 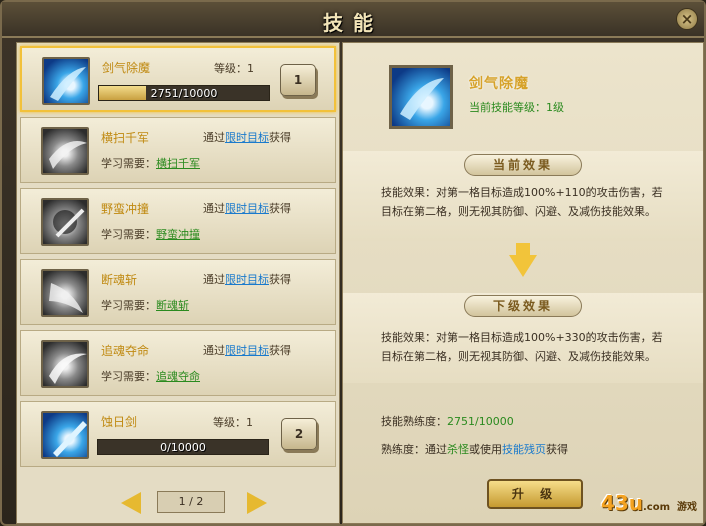 I want to click on proficiency-tip: 熟练度：通过杀怪或使用技能残页获得, so click(x=474, y=449).